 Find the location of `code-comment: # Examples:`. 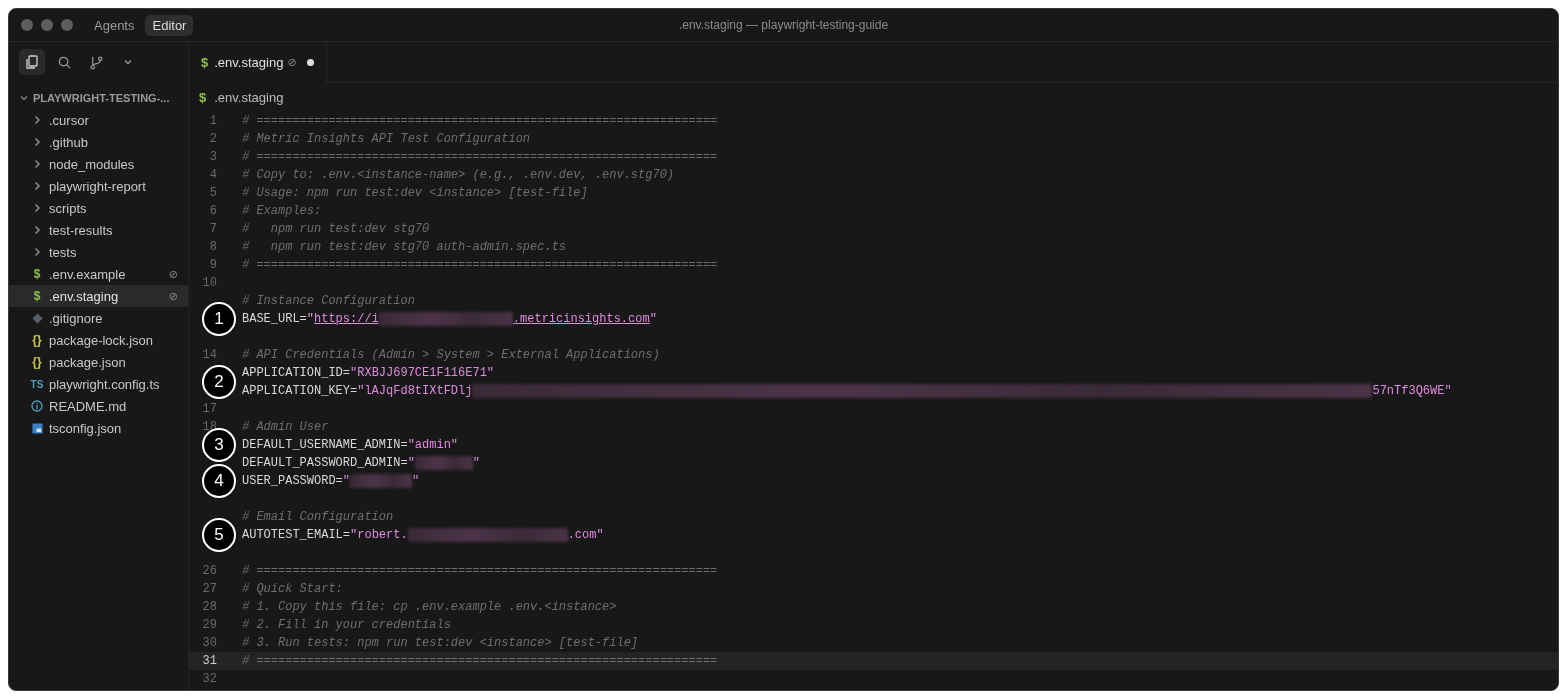

code-comment: # Examples: is located at coordinates (282, 211).